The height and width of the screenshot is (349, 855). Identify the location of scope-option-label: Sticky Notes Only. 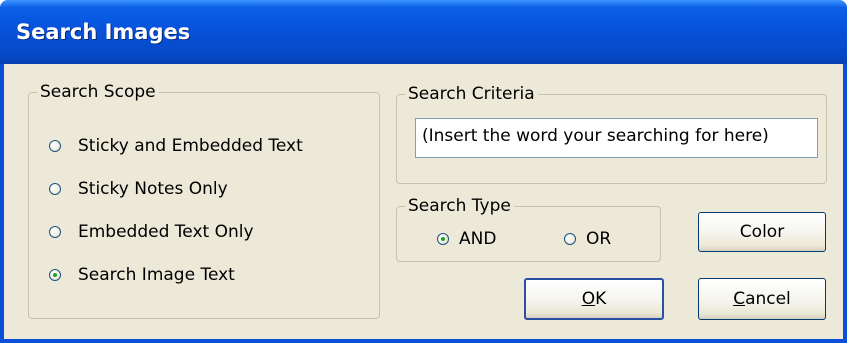
(153, 189).